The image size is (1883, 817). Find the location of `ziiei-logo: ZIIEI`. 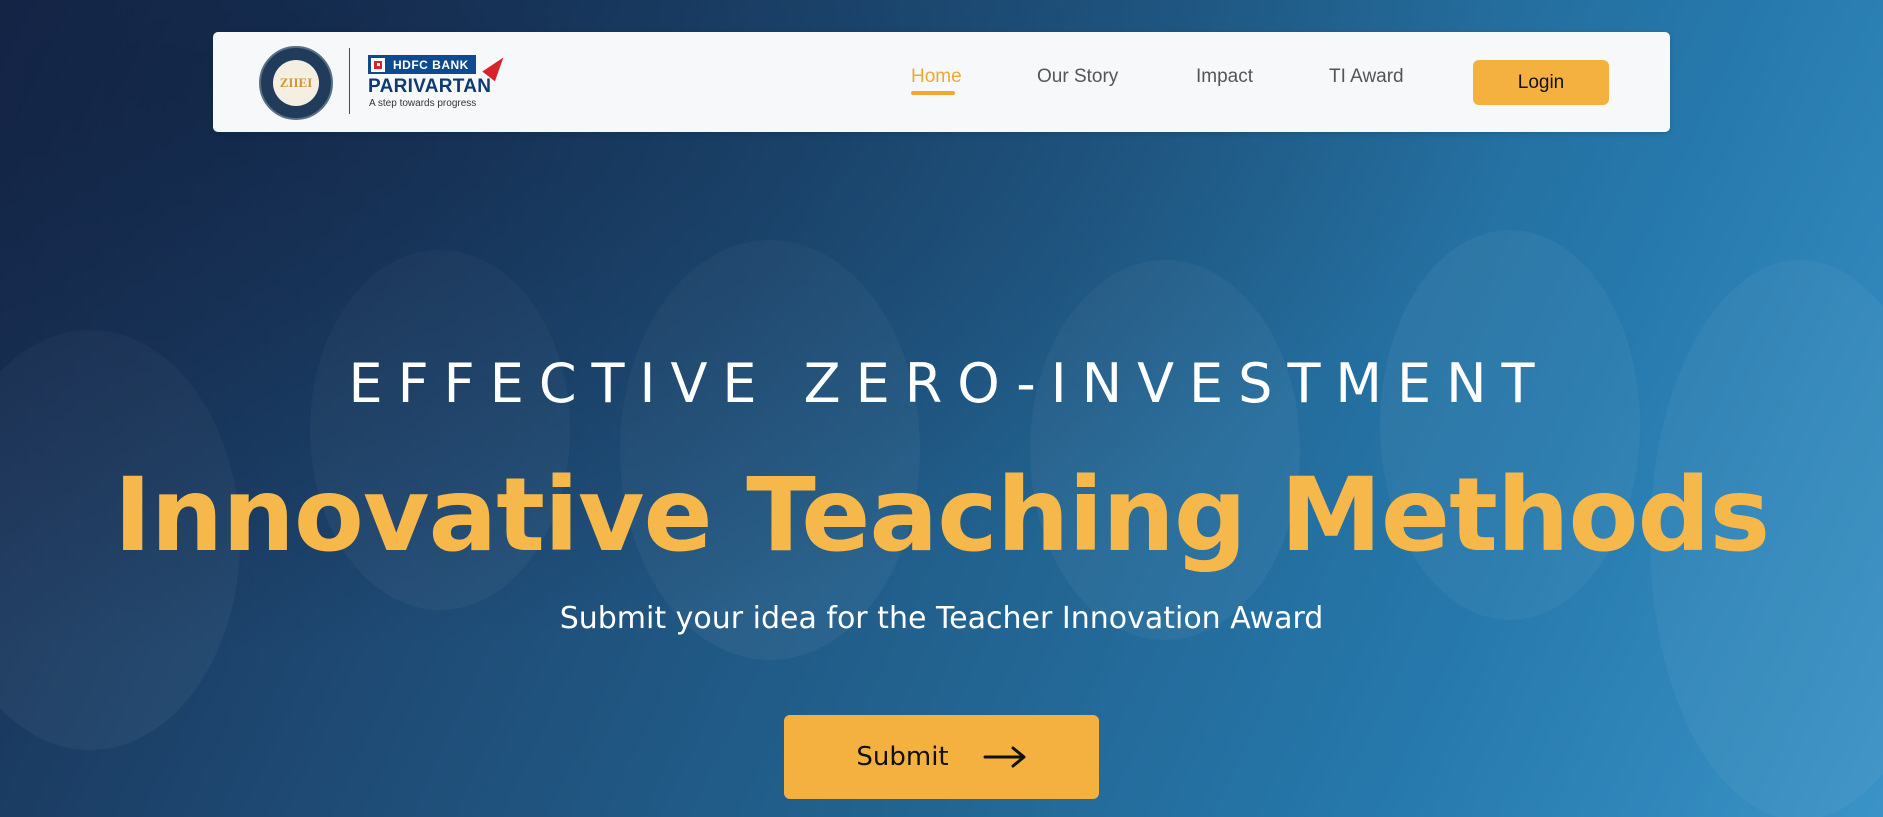

ziiei-logo: ZIIEI is located at coordinates (296, 83).